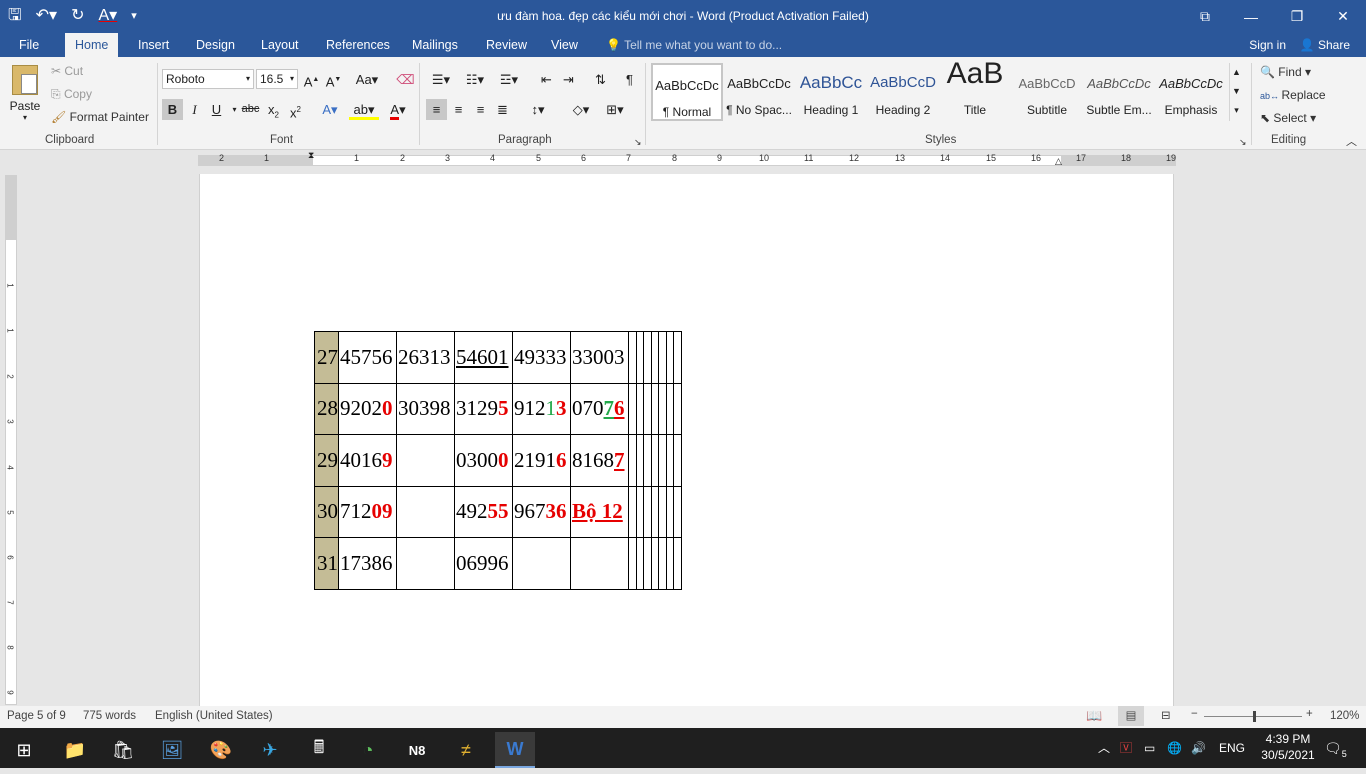 This screenshot has height=774, width=1366. What do you see at coordinates (1149, 748) in the screenshot?
I see `battery-icon: ▭` at bounding box center [1149, 748].